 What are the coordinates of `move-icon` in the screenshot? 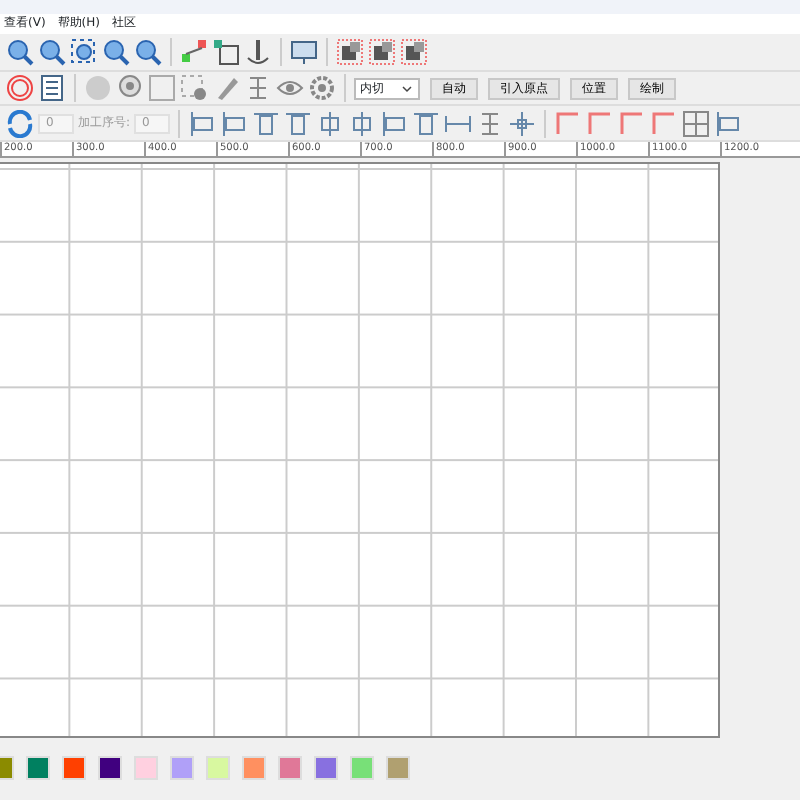 It's located at (522, 123).